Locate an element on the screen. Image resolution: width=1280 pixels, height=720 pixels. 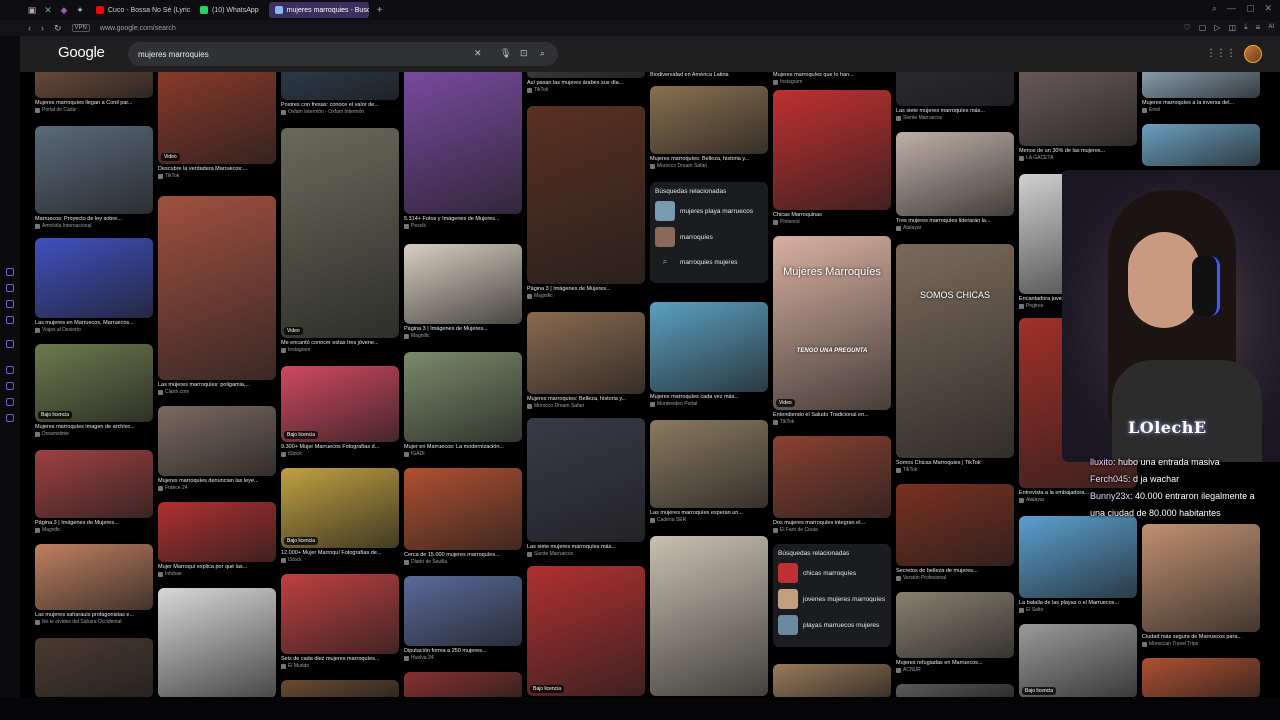
google-logo: Google is located at coordinates (81, 52).